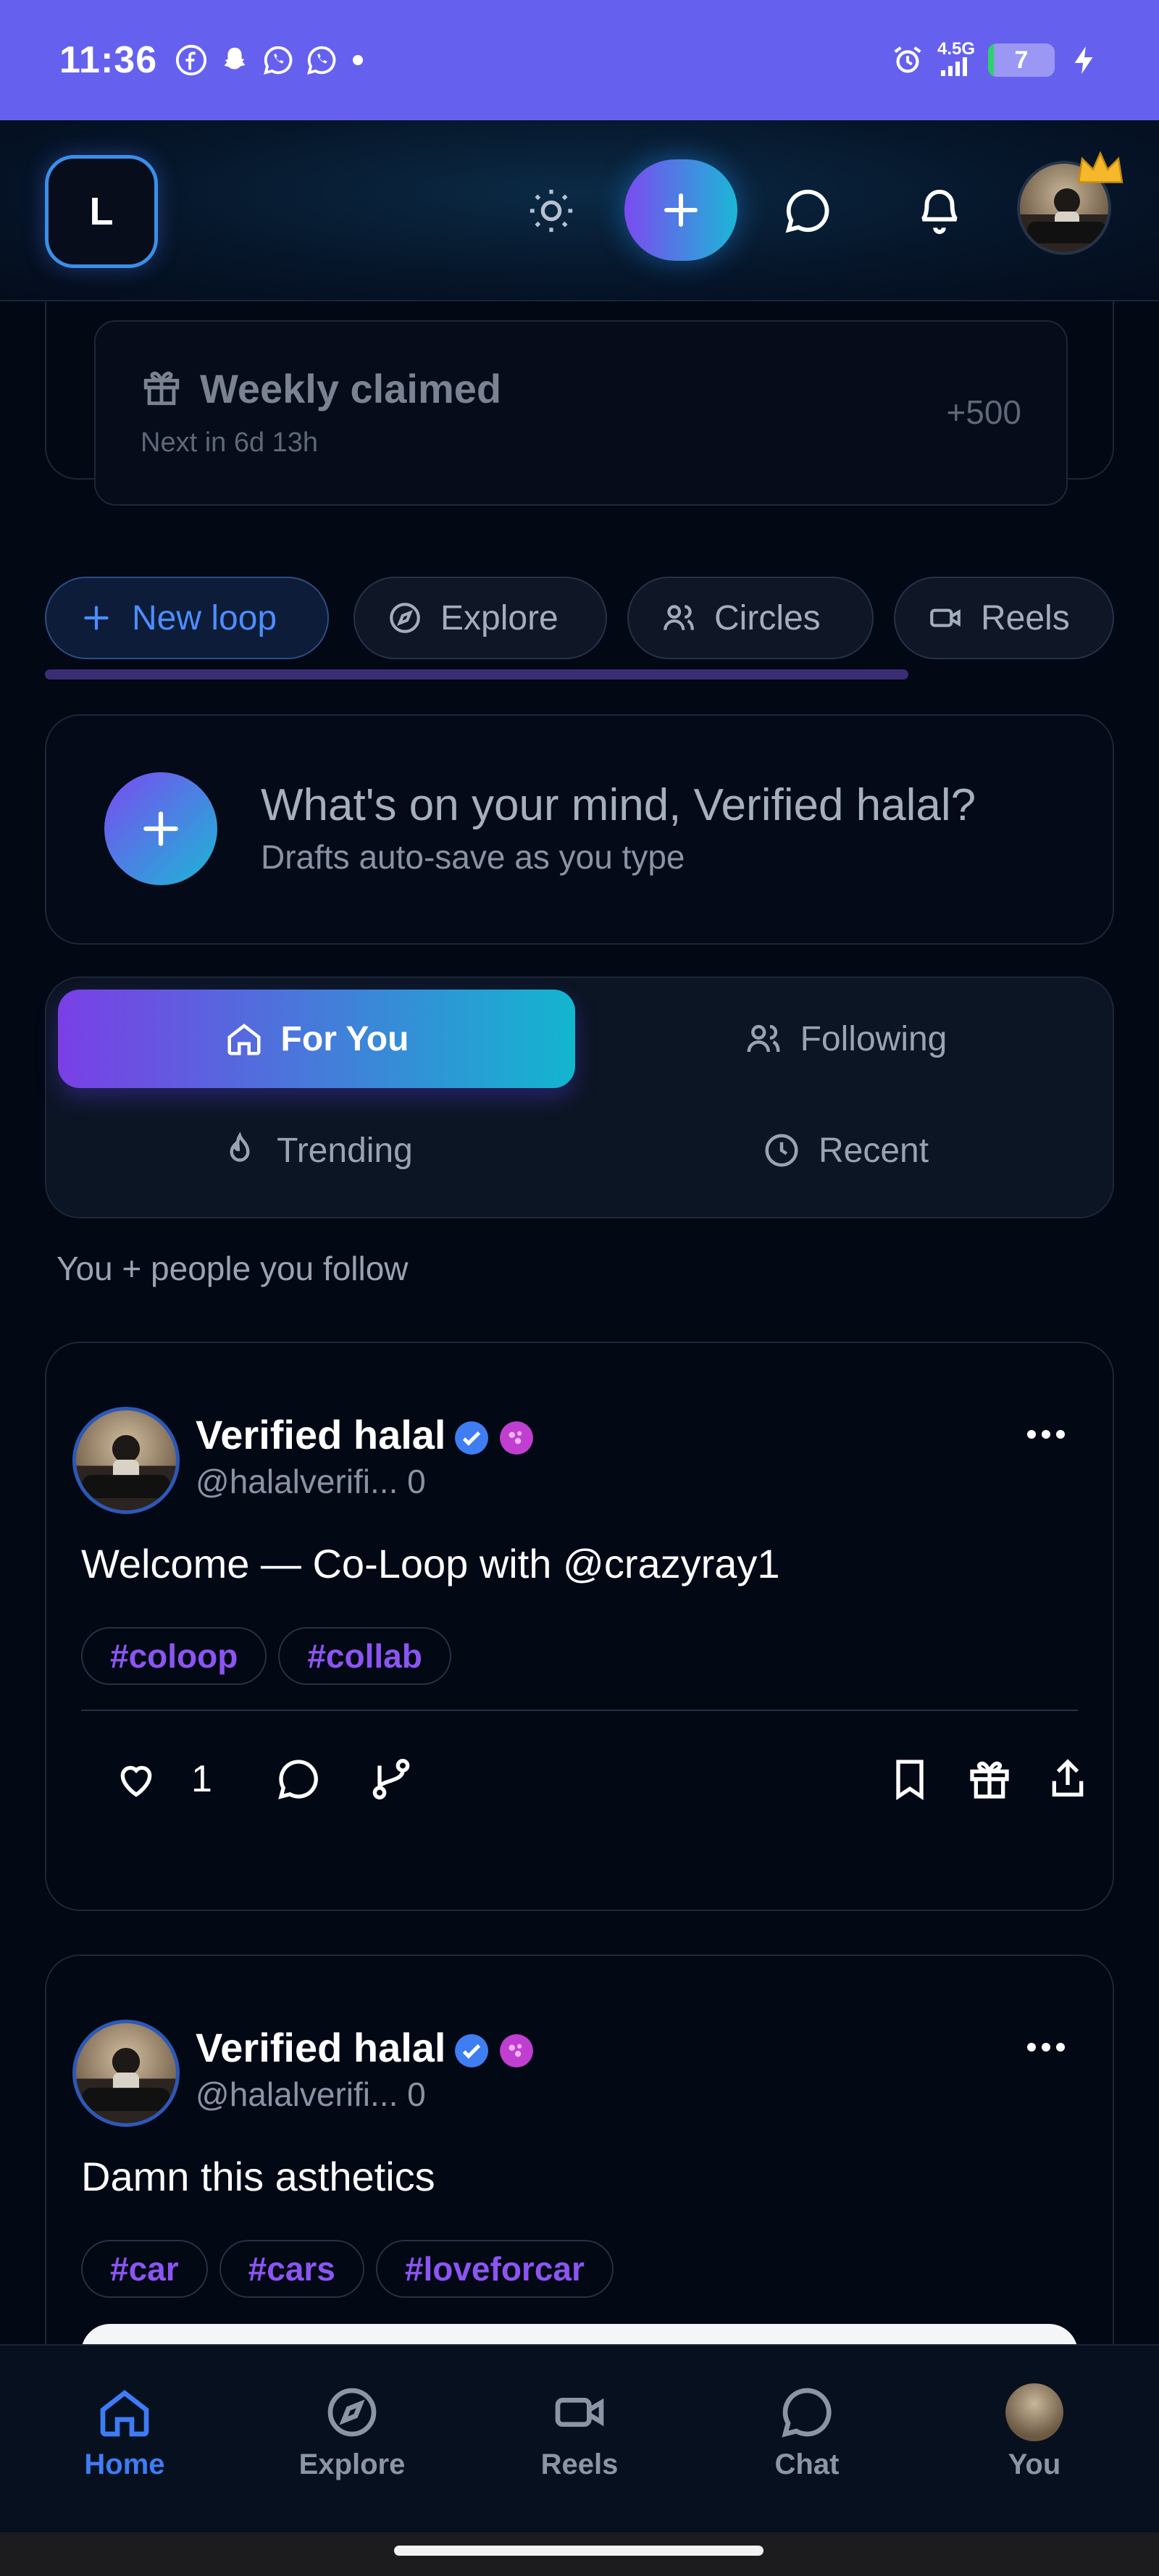 Image resolution: width=1159 pixels, height=2576 pixels. What do you see at coordinates (579, 2334) in the screenshot?
I see `post-media` at bounding box center [579, 2334].